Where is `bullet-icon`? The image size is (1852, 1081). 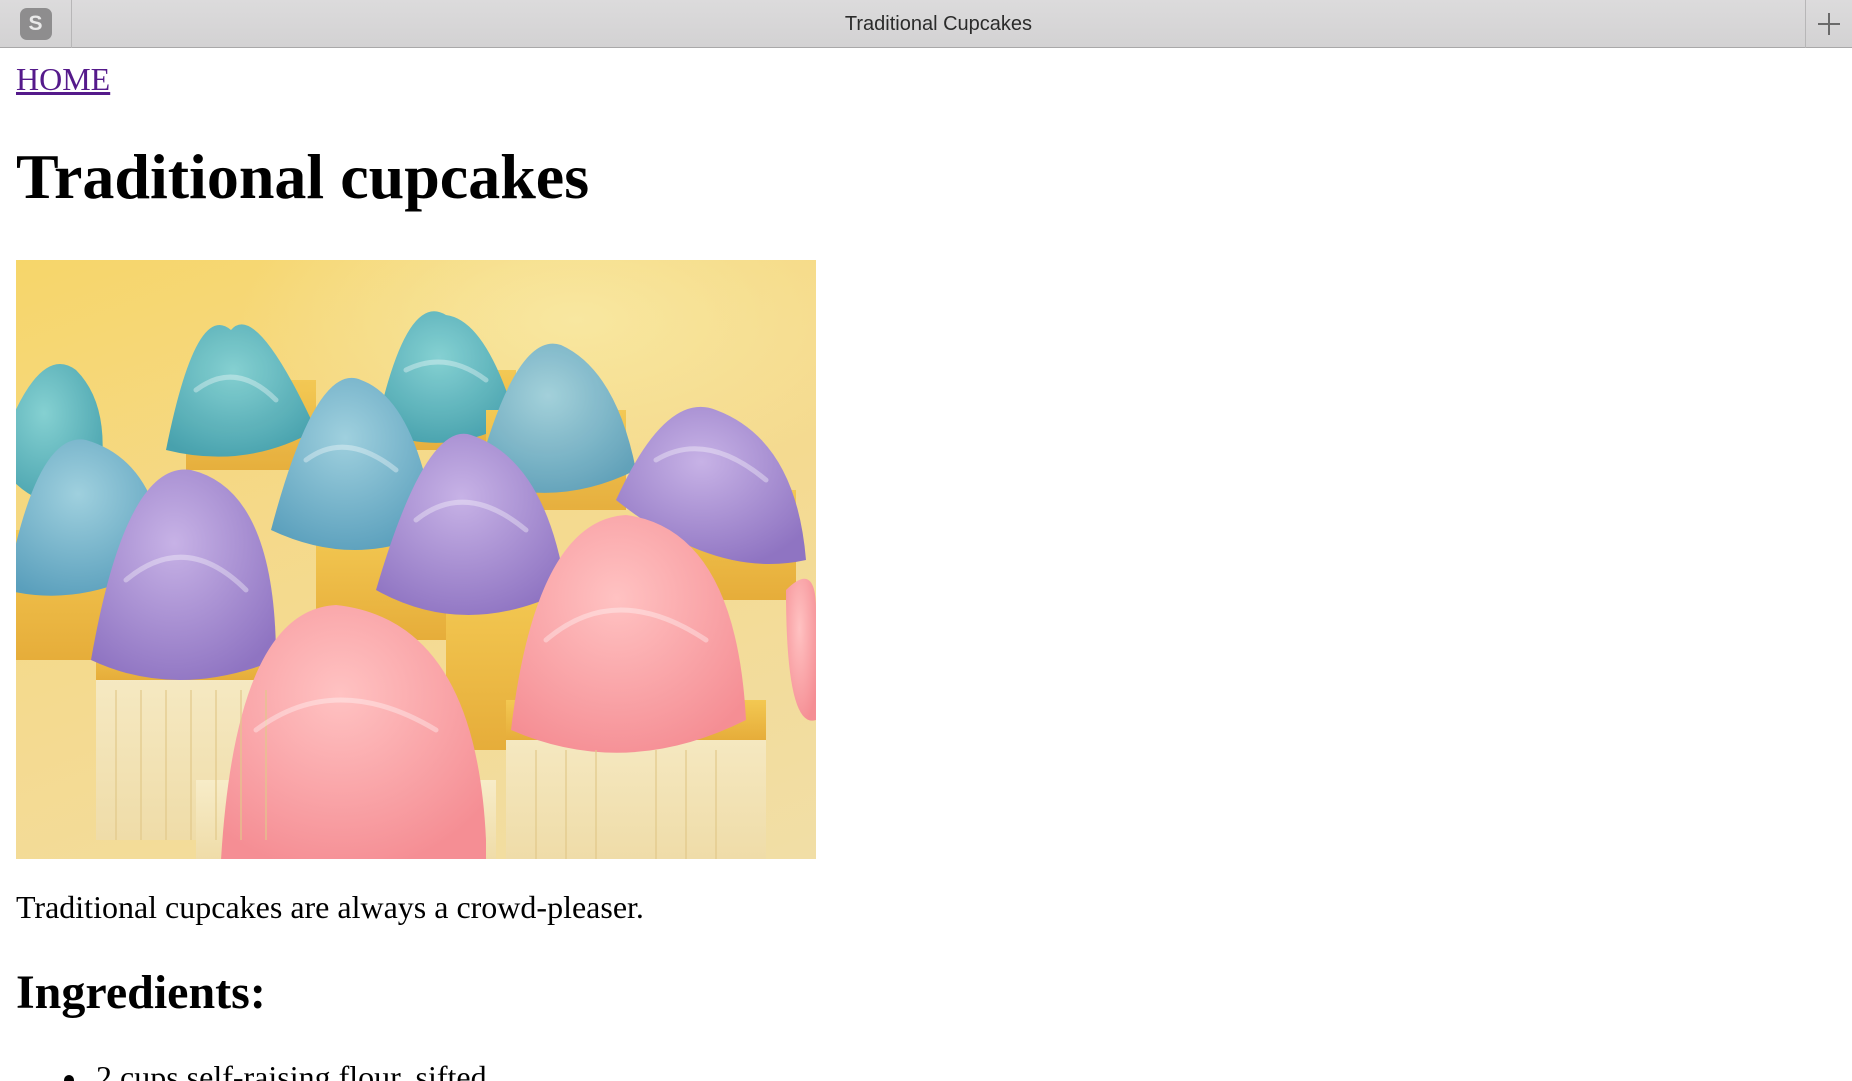
bullet-icon is located at coordinates (69, 1078).